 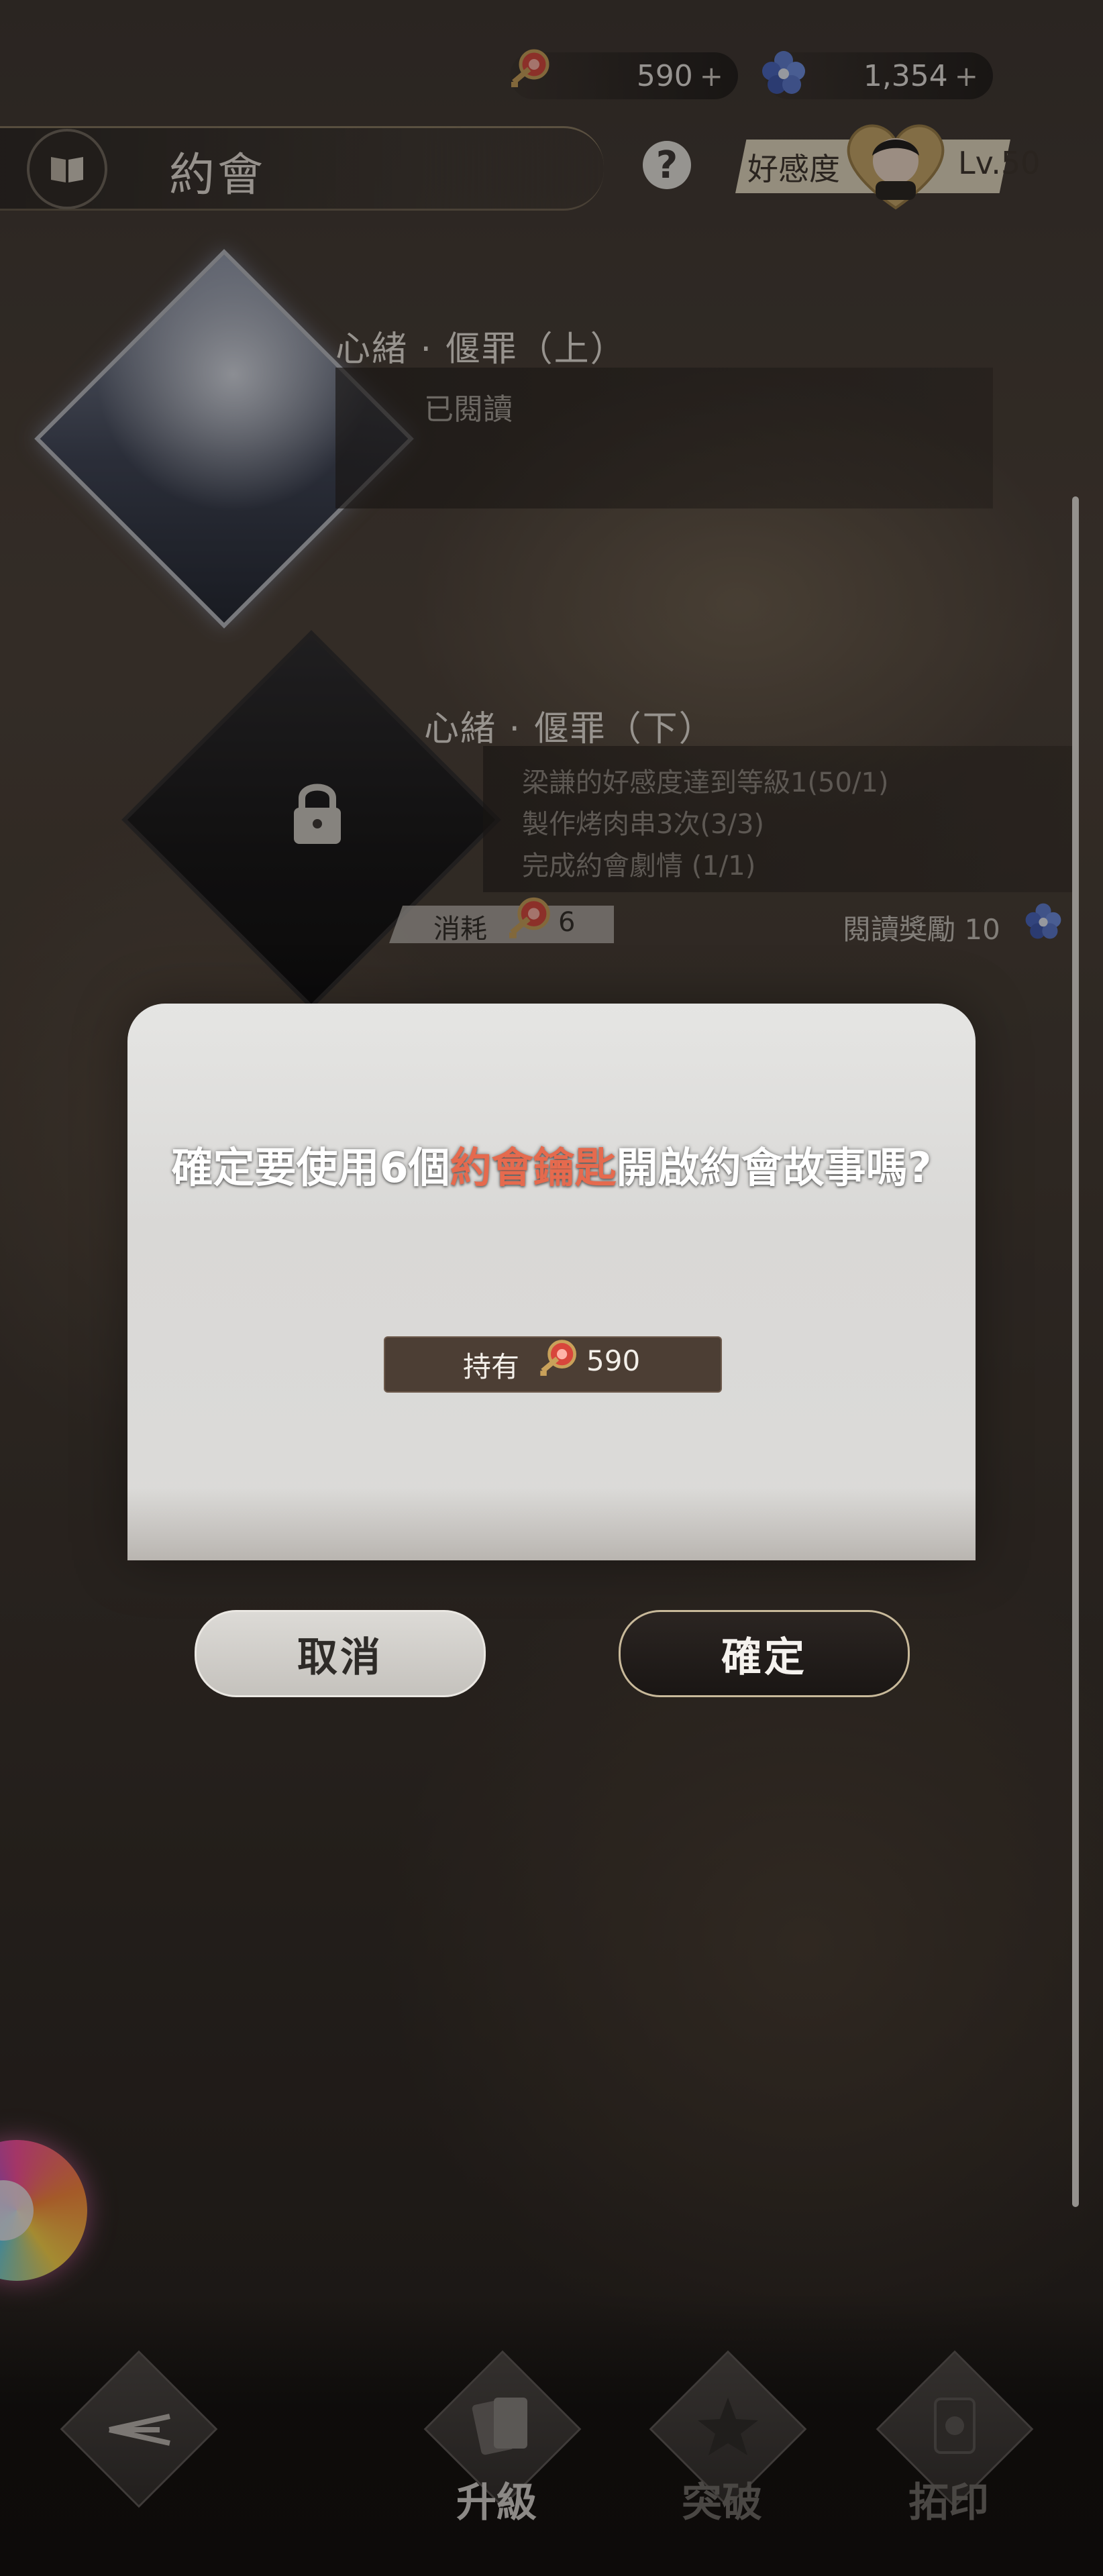 I want to click on date-key-icon, so click(x=558, y=1358).